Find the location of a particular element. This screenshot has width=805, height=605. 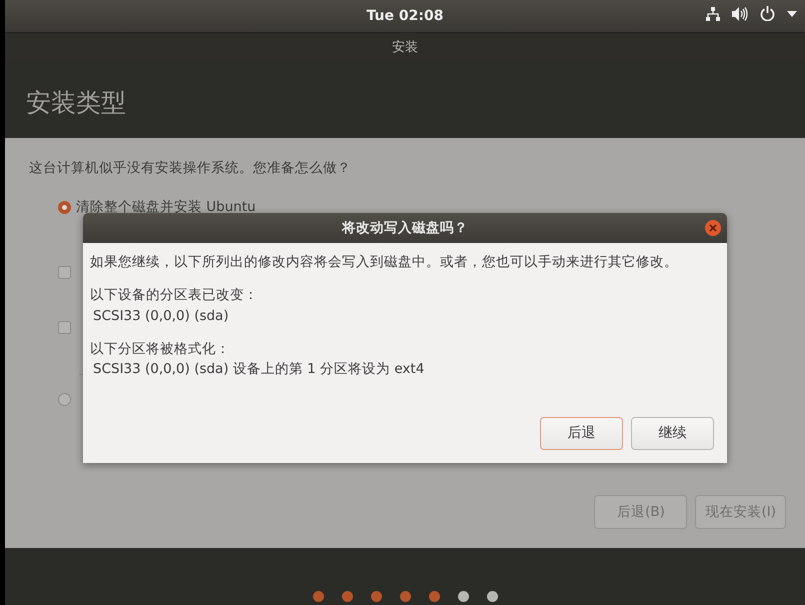

window-title: 安装 is located at coordinates (405, 47).